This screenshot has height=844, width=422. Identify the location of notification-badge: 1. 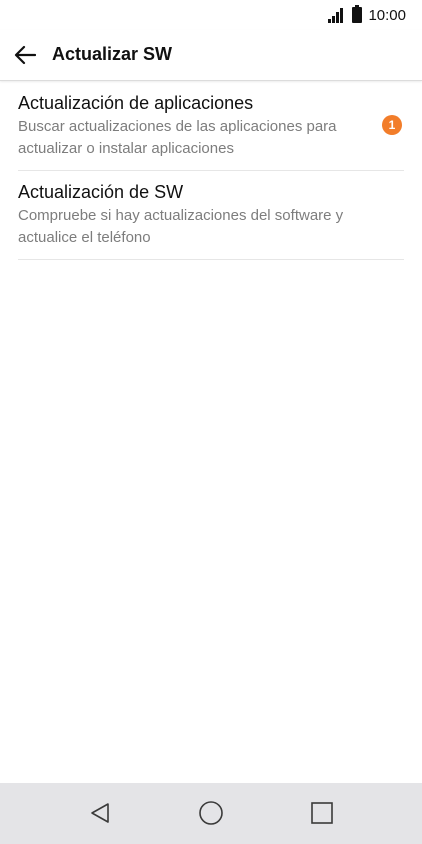
(392, 125).